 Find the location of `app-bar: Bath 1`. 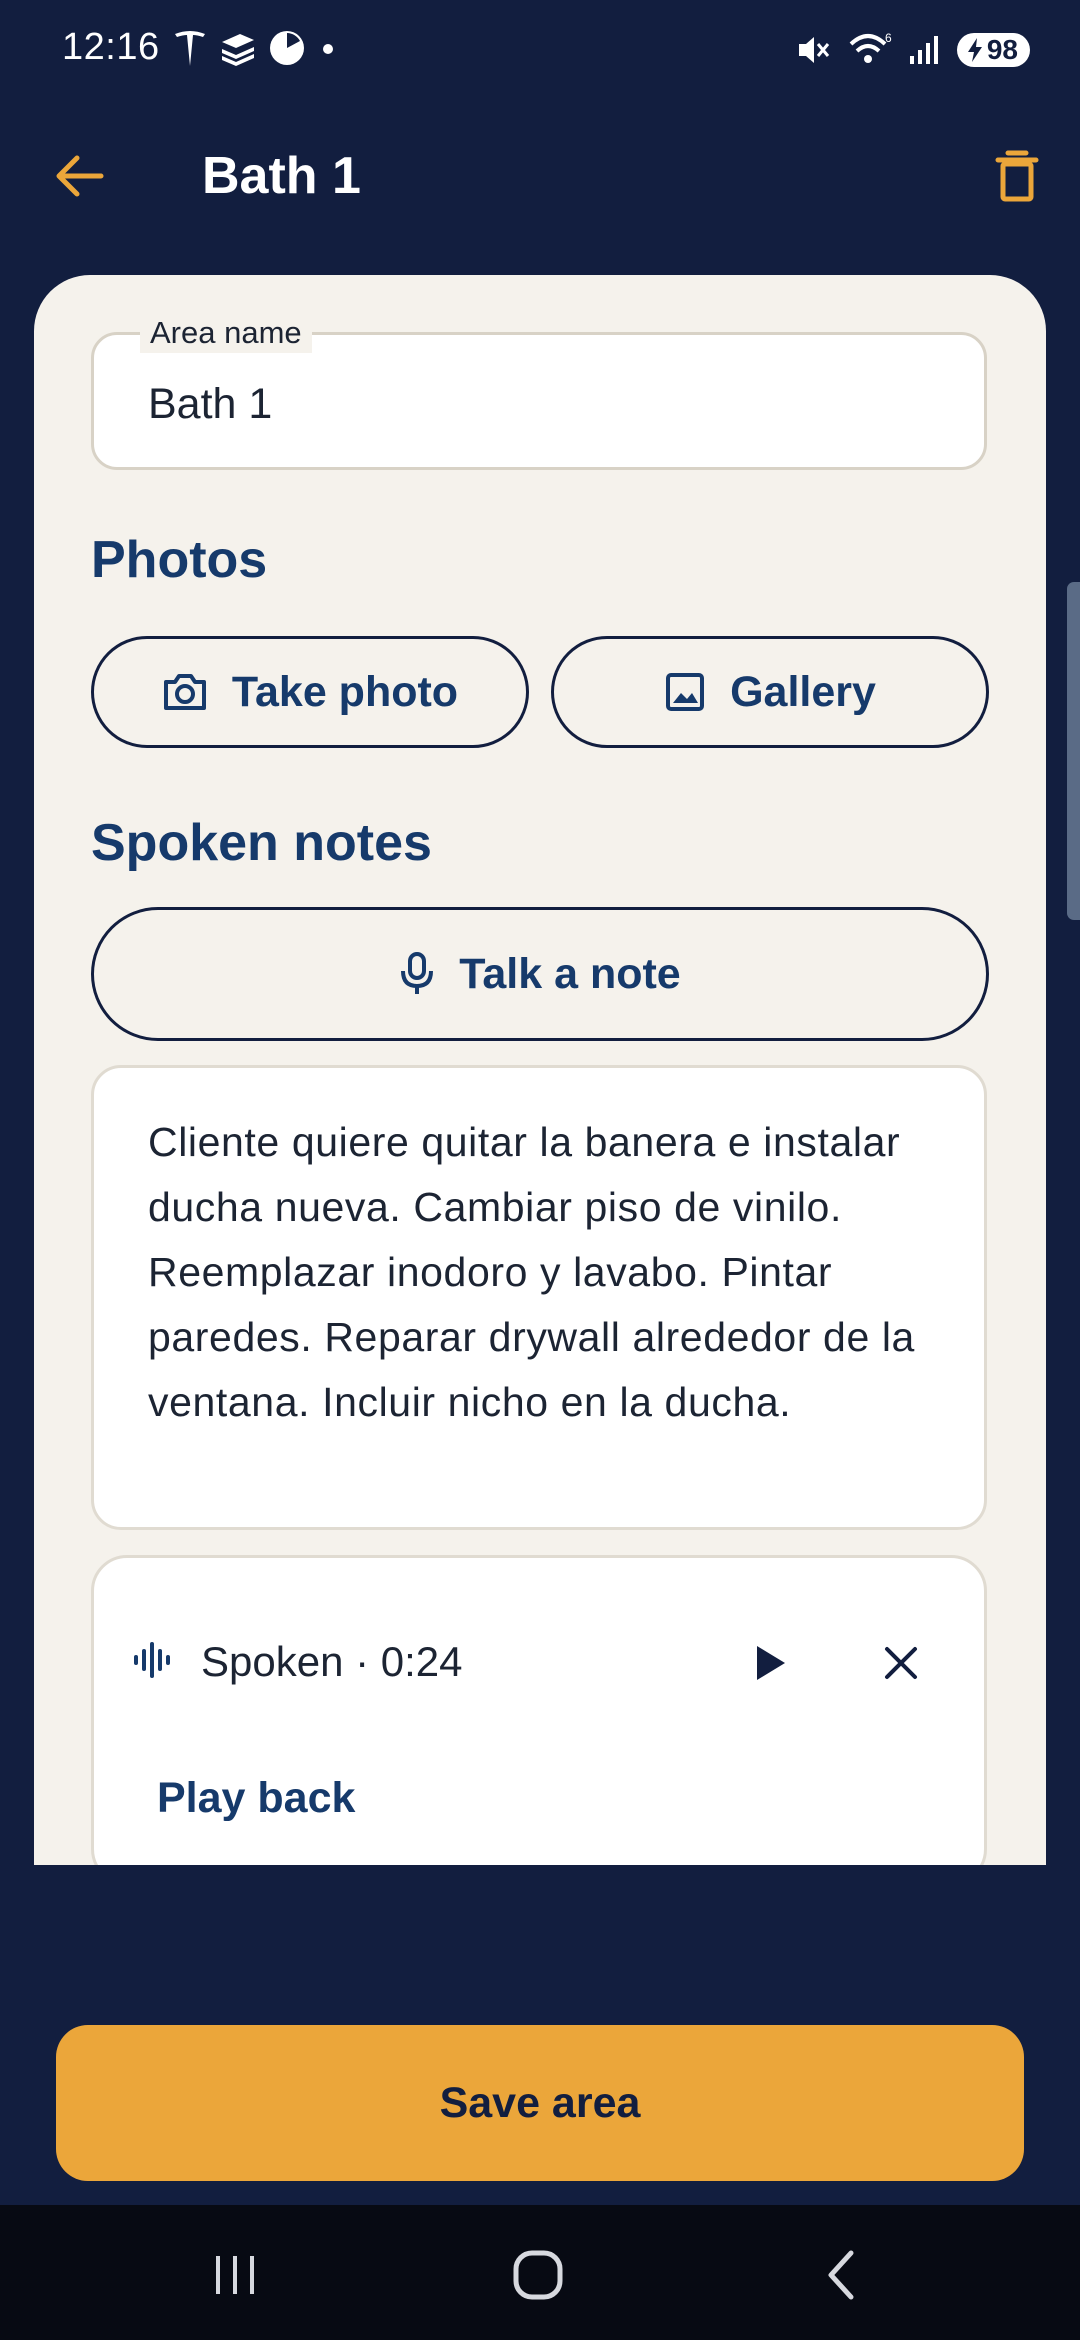

app-bar: Bath 1 is located at coordinates (540, 175).